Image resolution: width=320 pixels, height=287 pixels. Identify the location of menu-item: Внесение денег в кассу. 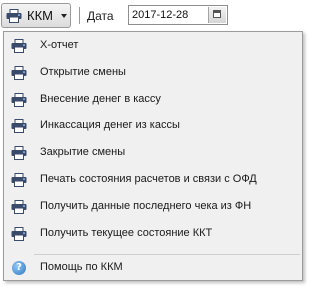
(153, 100).